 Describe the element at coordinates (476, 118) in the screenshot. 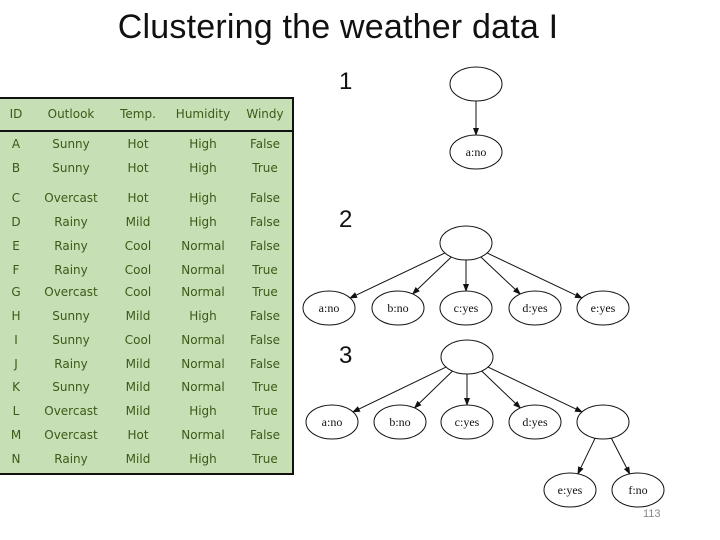

I see `tree-step-1: a:no` at that location.